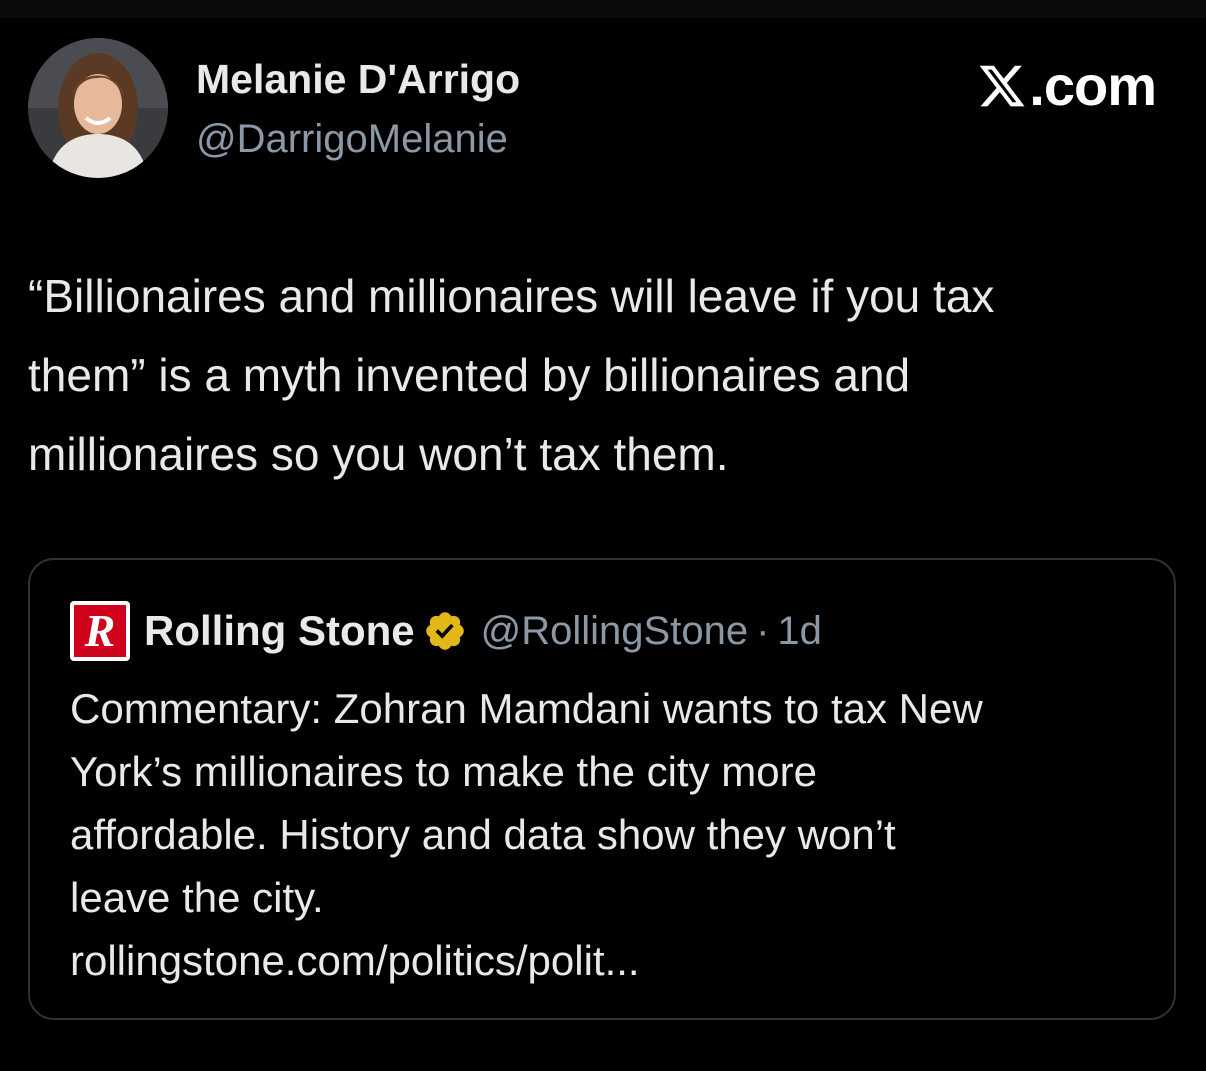 This screenshot has width=1206, height=1071. I want to click on rolling-stone-logo-letter: R, so click(100, 631).